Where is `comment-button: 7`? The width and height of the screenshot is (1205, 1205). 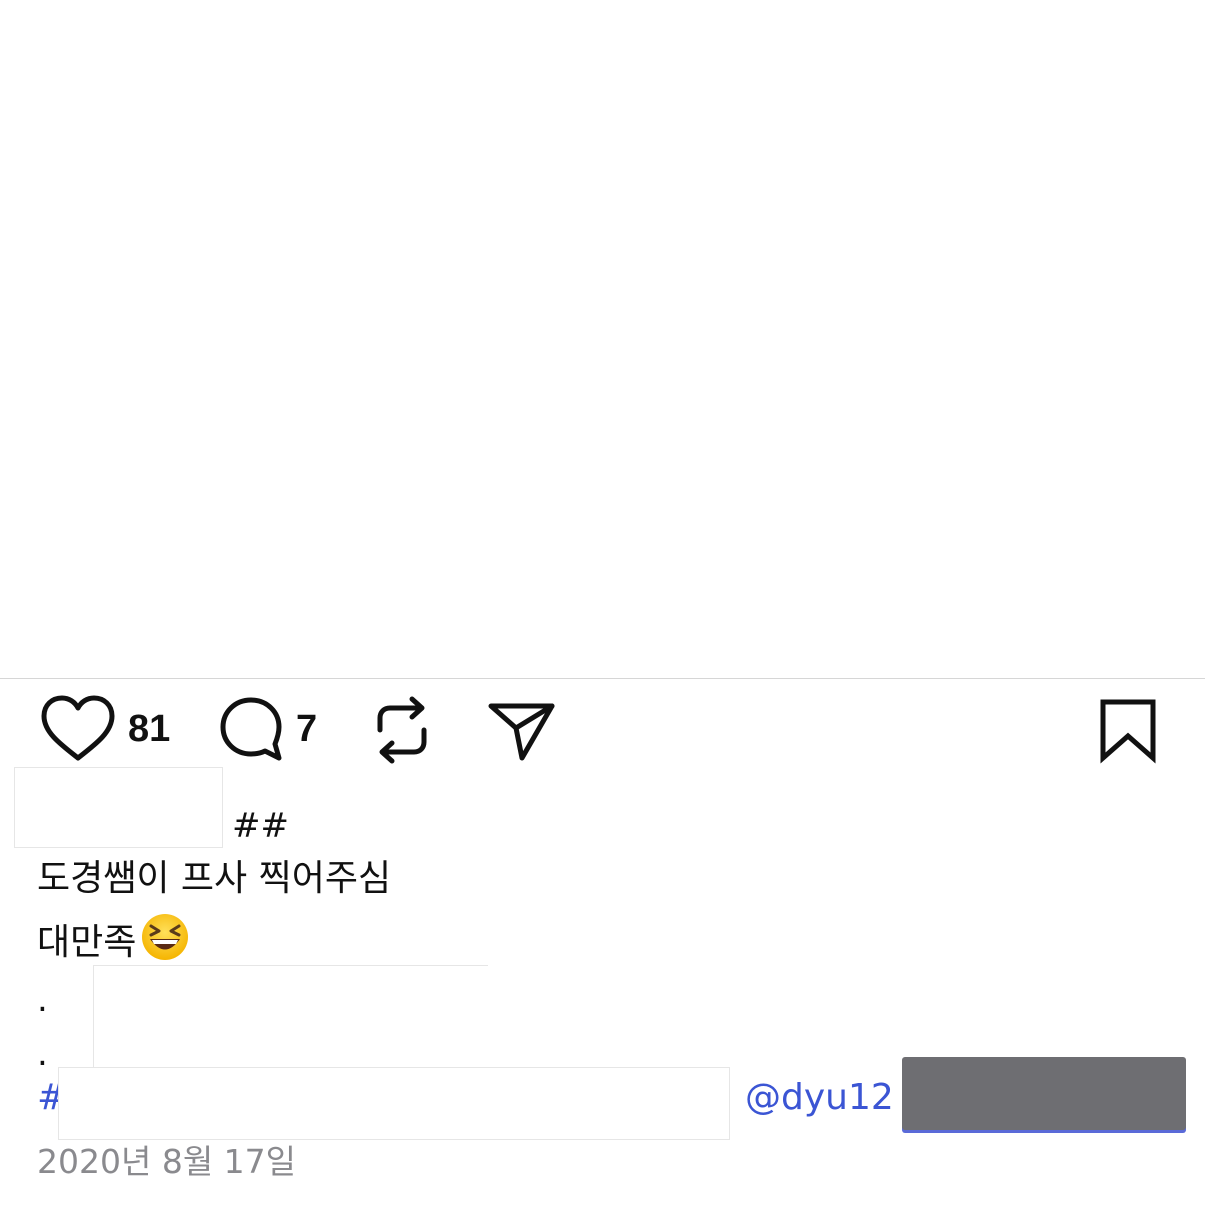 comment-button: 7 is located at coordinates (267, 729).